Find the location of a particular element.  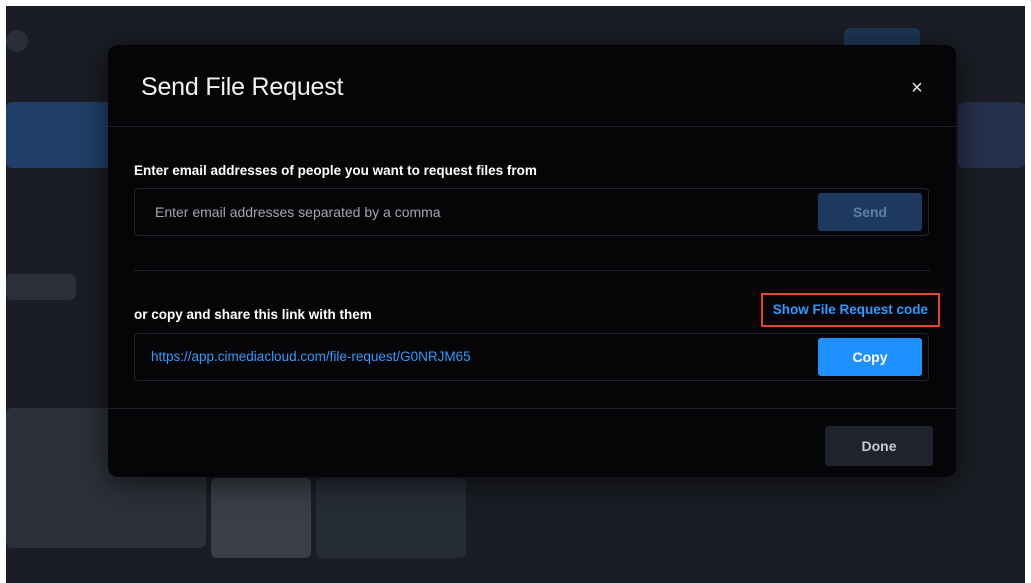

send-button: Send is located at coordinates (870, 212).